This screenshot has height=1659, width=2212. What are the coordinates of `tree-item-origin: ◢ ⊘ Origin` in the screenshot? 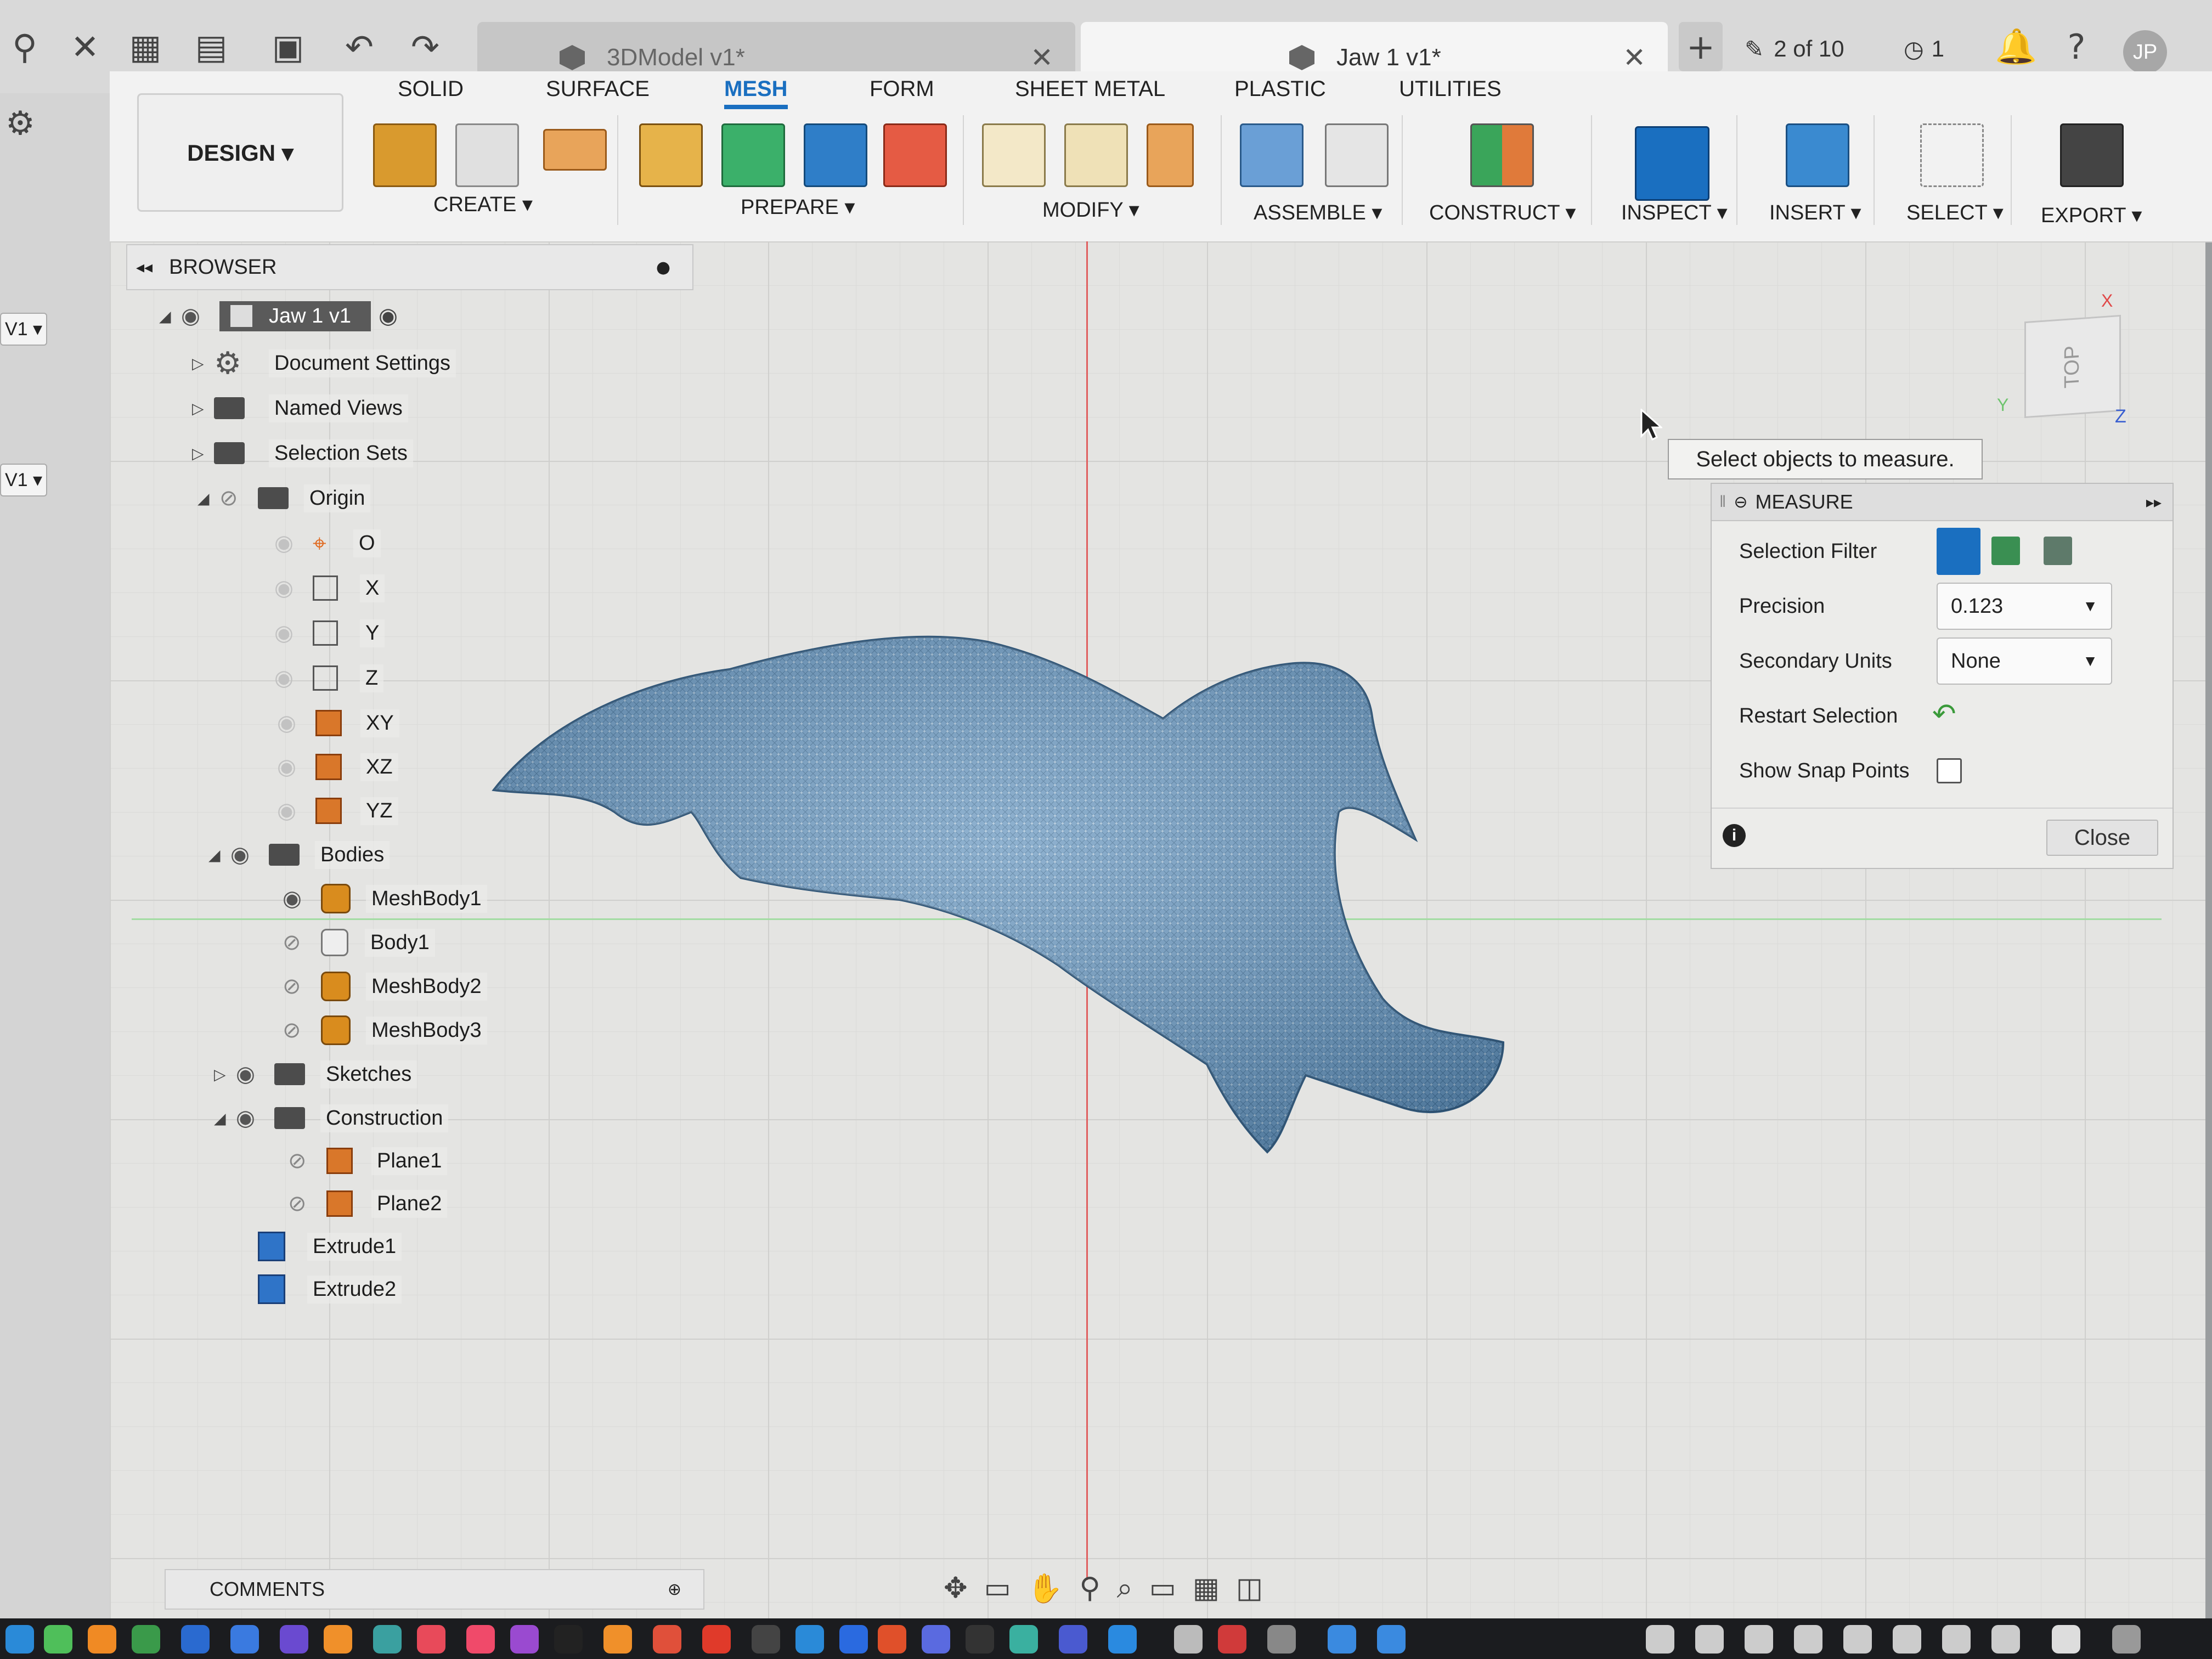 It's located at (284, 498).